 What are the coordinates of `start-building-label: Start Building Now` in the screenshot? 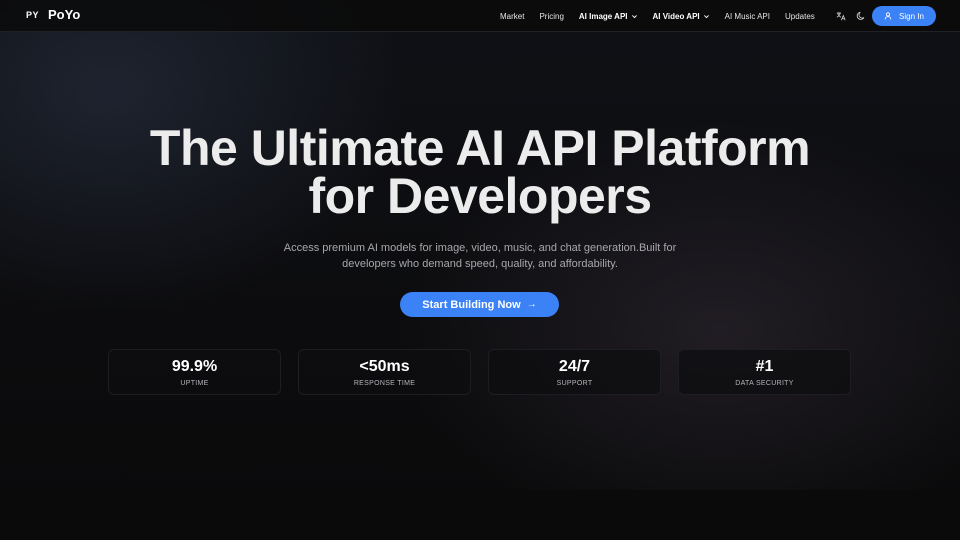 It's located at (471, 304).